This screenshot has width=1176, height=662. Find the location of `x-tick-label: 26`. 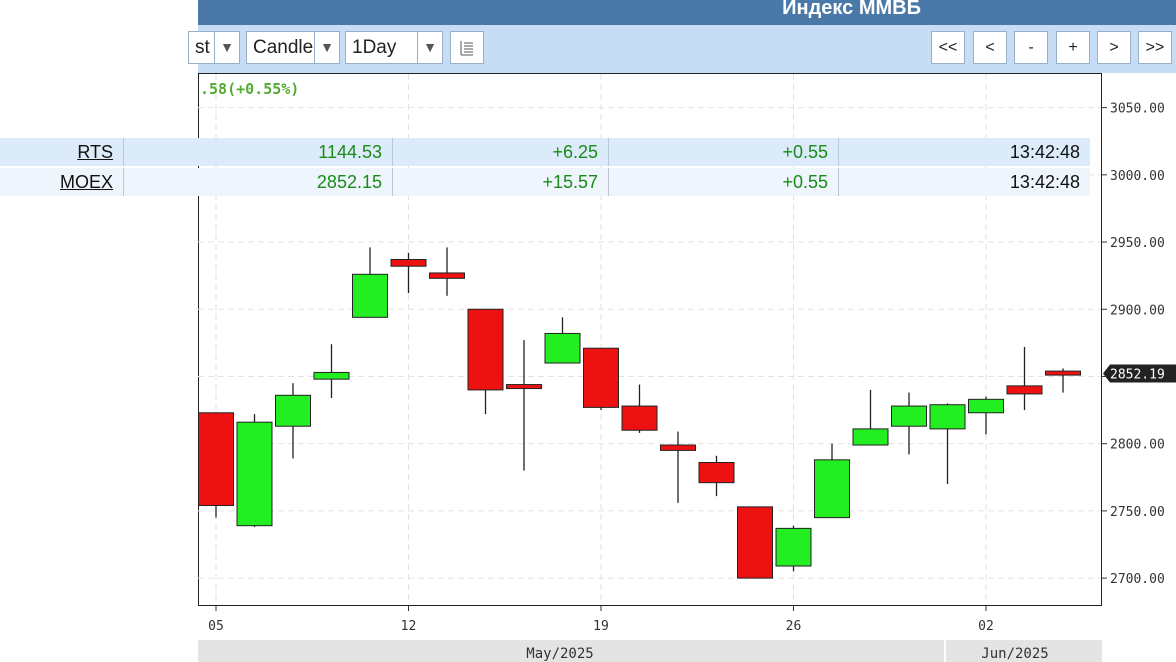

x-tick-label: 26 is located at coordinates (794, 626).